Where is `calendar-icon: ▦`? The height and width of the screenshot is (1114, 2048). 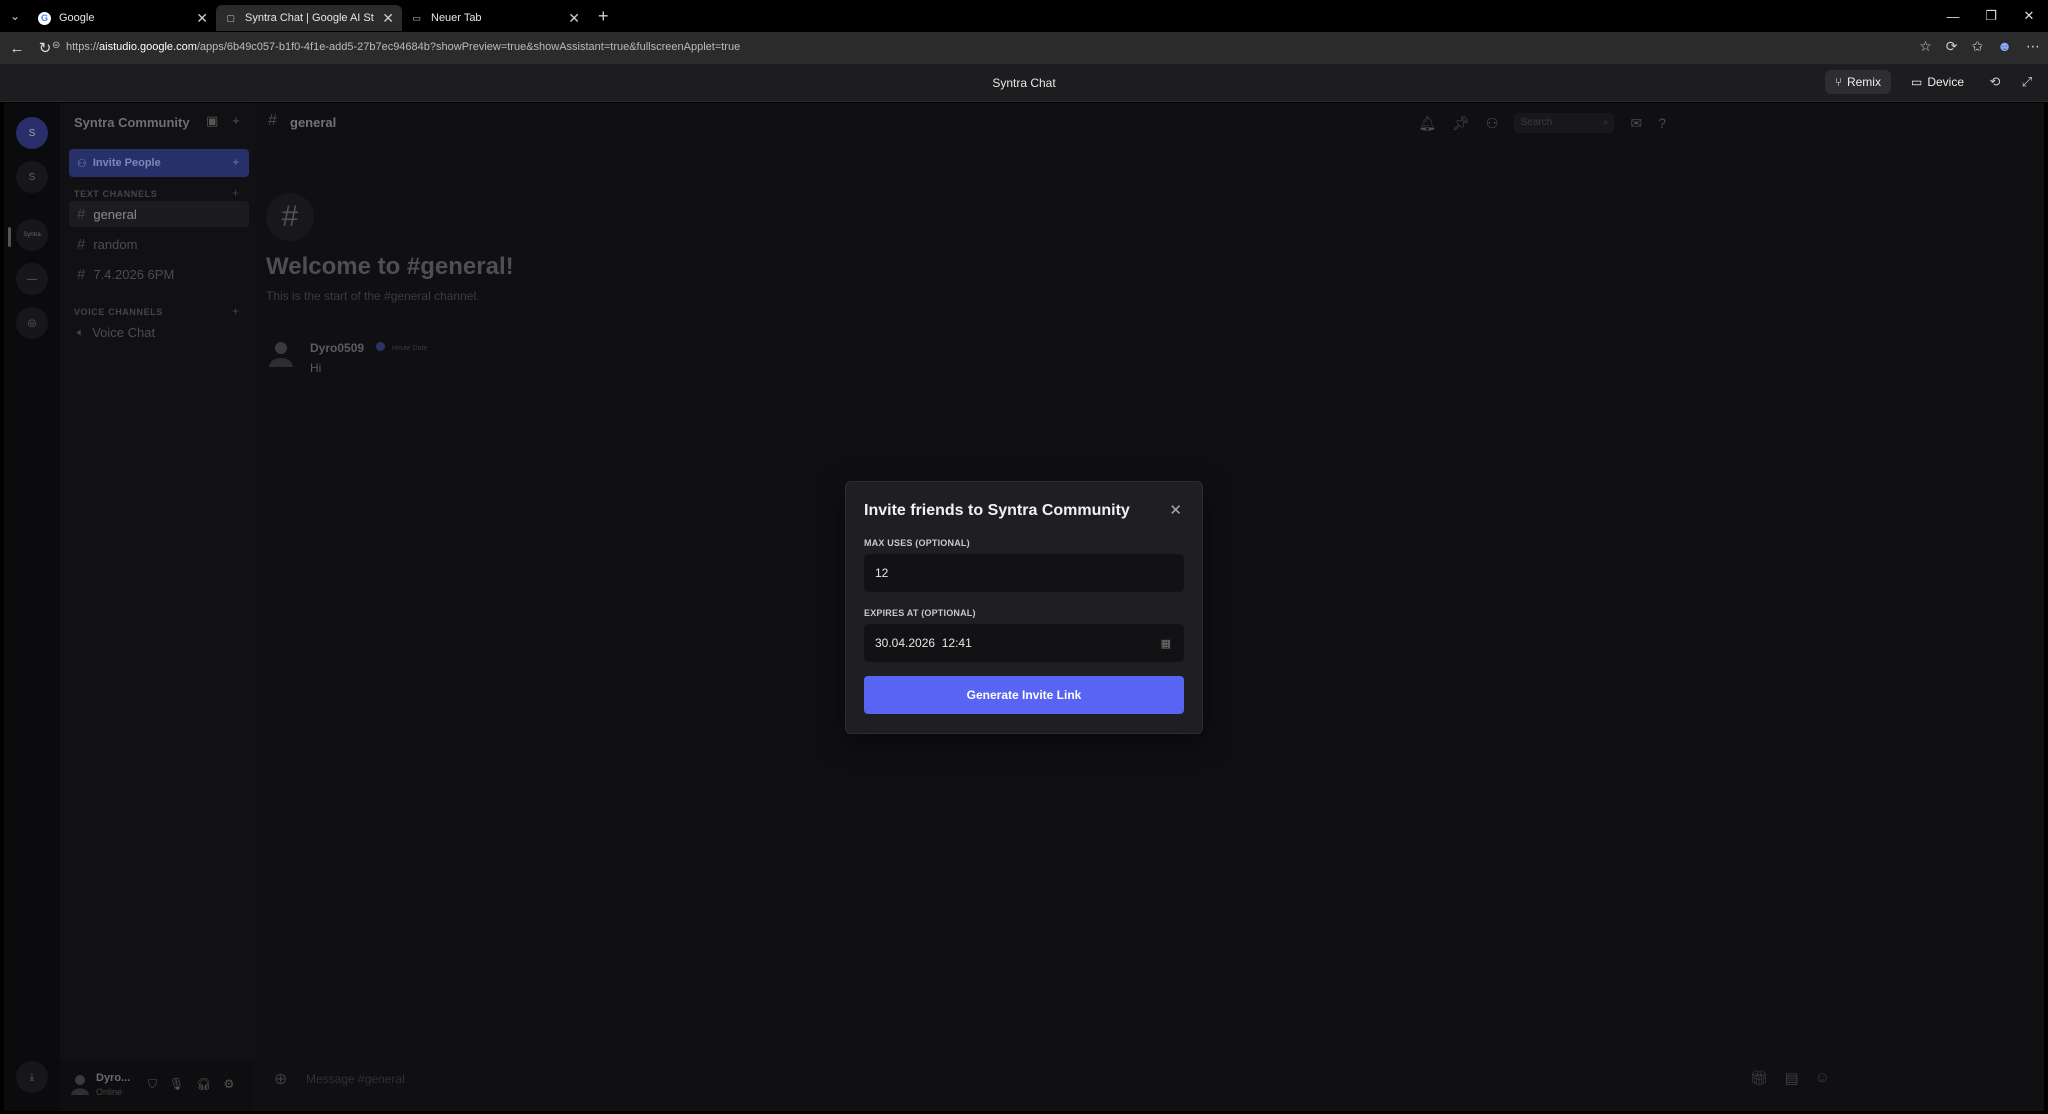 calendar-icon: ▦ is located at coordinates (1166, 643).